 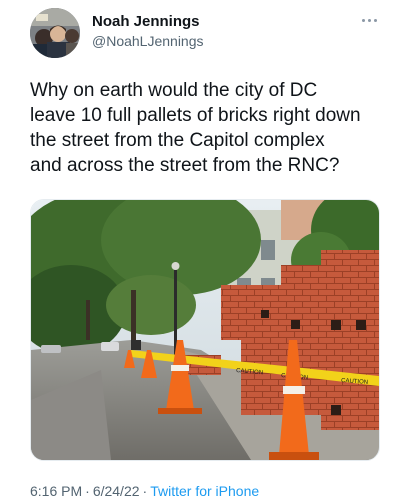 I want to click on tweet-date: 6/24/22, so click(x=116, y=491).